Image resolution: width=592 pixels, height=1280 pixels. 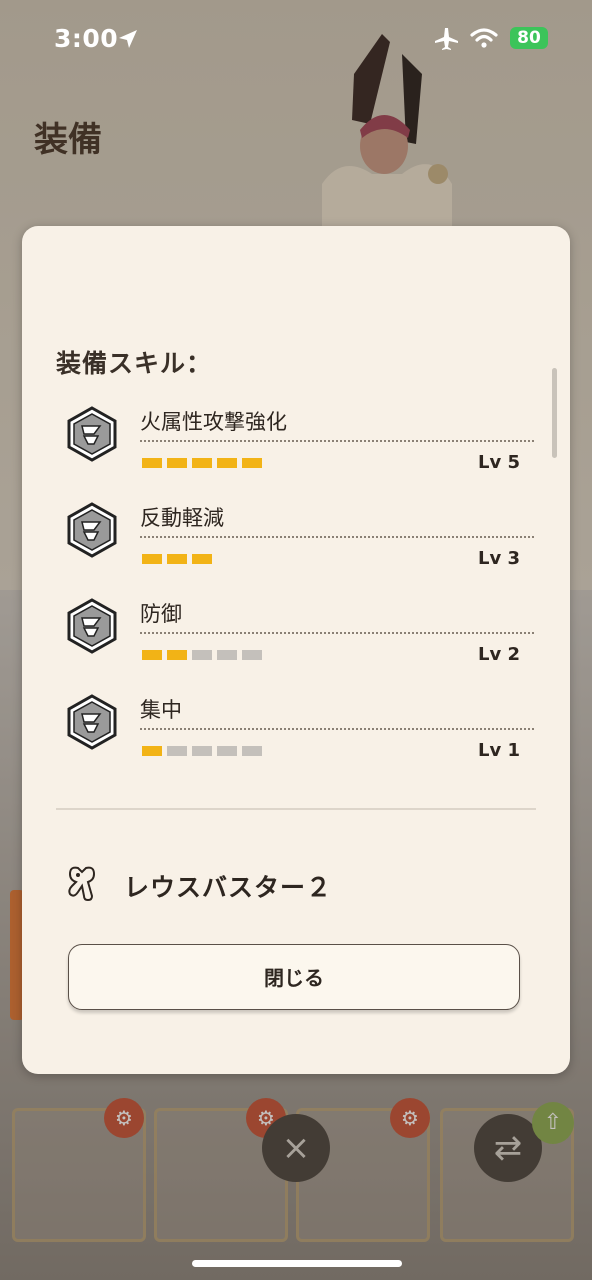 I want to click on status-time: 3:00, so click(x=86, y=38).